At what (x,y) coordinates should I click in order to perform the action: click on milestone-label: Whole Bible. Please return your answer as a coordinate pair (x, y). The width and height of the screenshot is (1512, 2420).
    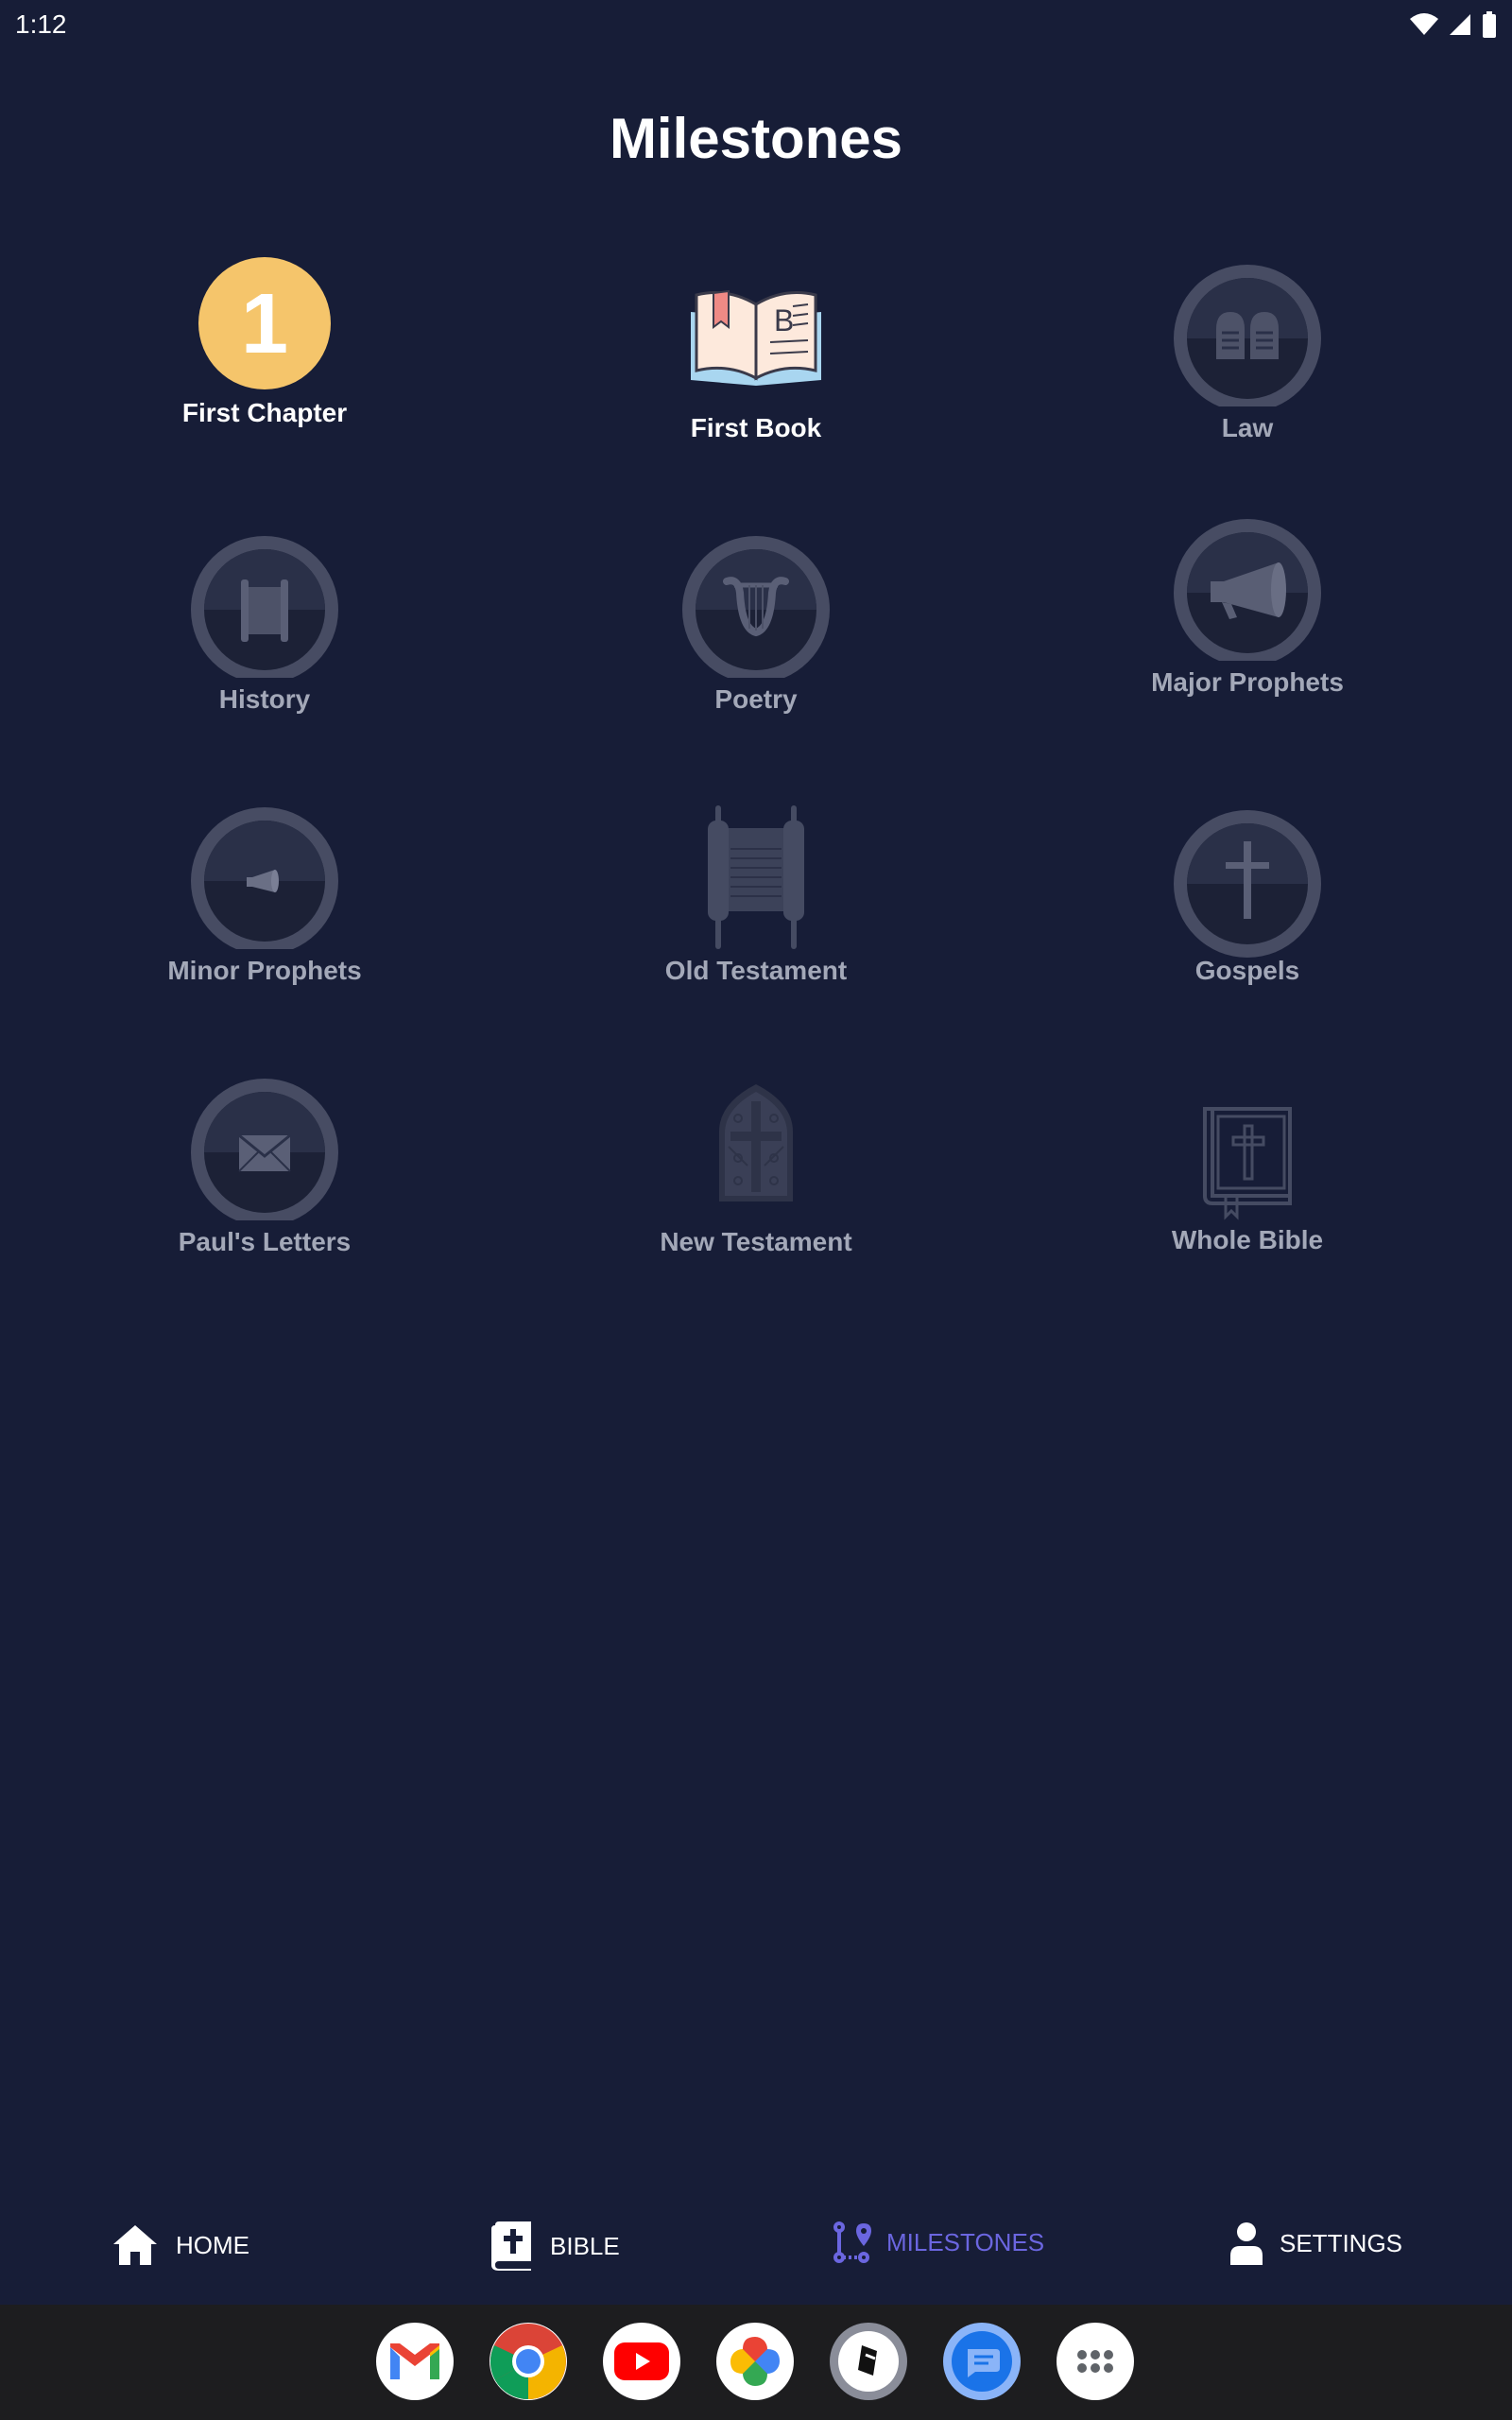
    Looking at the image, I should click on (1247, 1239).